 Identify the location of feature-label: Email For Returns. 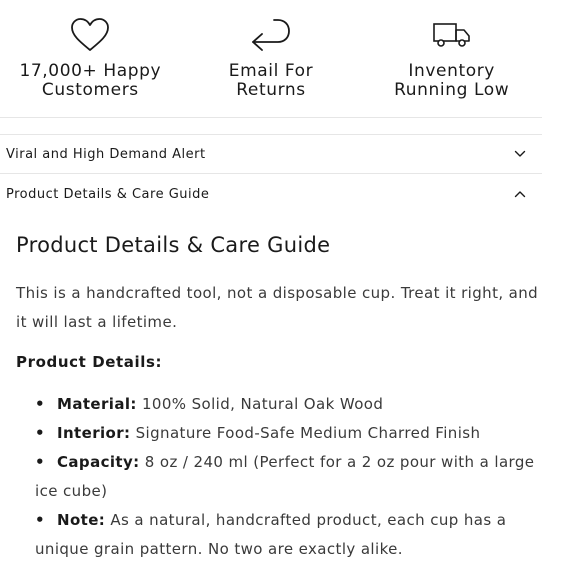
(271, 81).